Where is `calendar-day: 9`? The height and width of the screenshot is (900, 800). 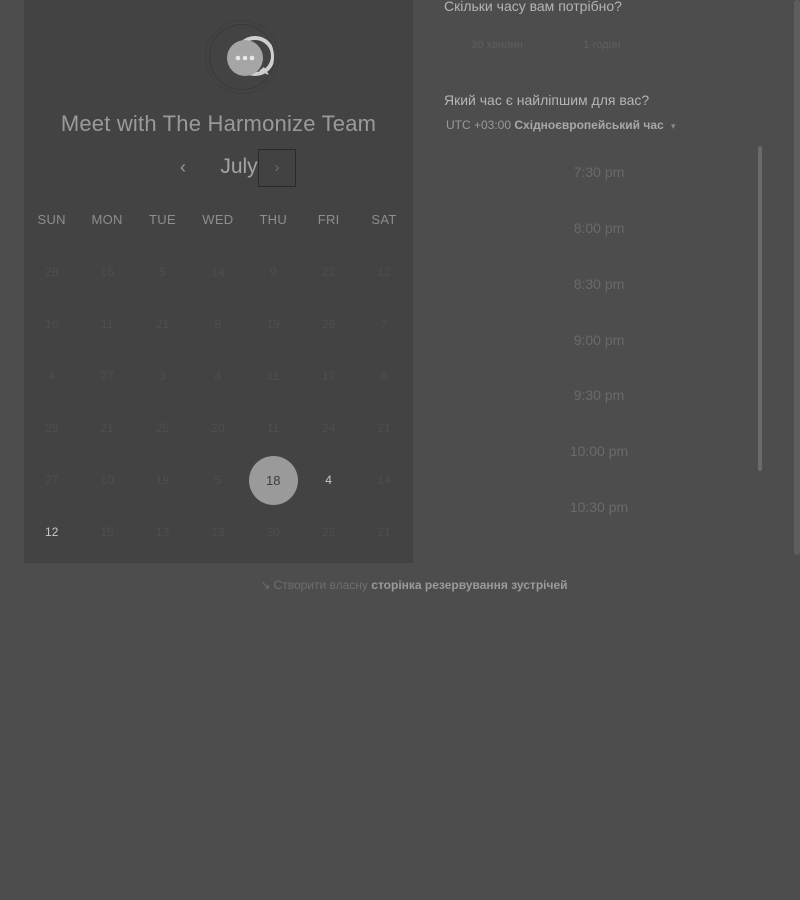 calendar-day: 9 is located at coordinates (273, 272).